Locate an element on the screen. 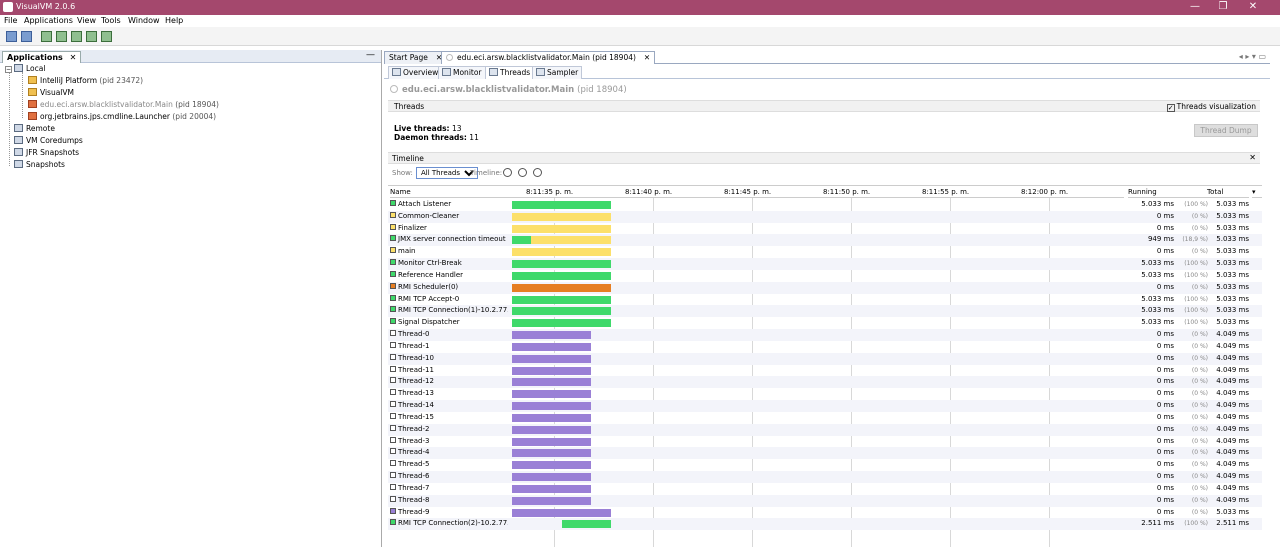 The image size is (1280, 547). column-header-total: Total is located at coordinates (1228, 192).